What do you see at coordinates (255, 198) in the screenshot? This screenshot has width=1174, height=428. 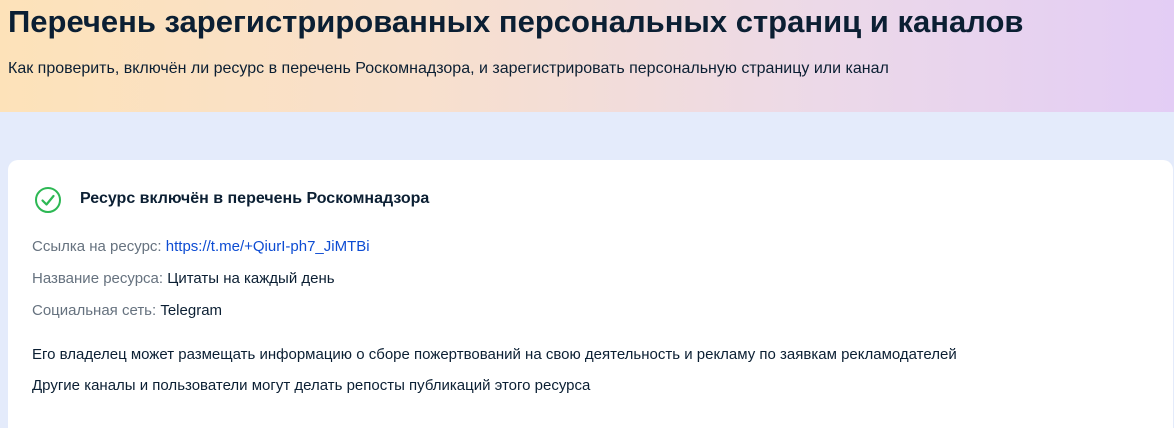 I see `status-title: Ресурс включён в перечень Роскомнадзора` at bounding box center [255, 198].